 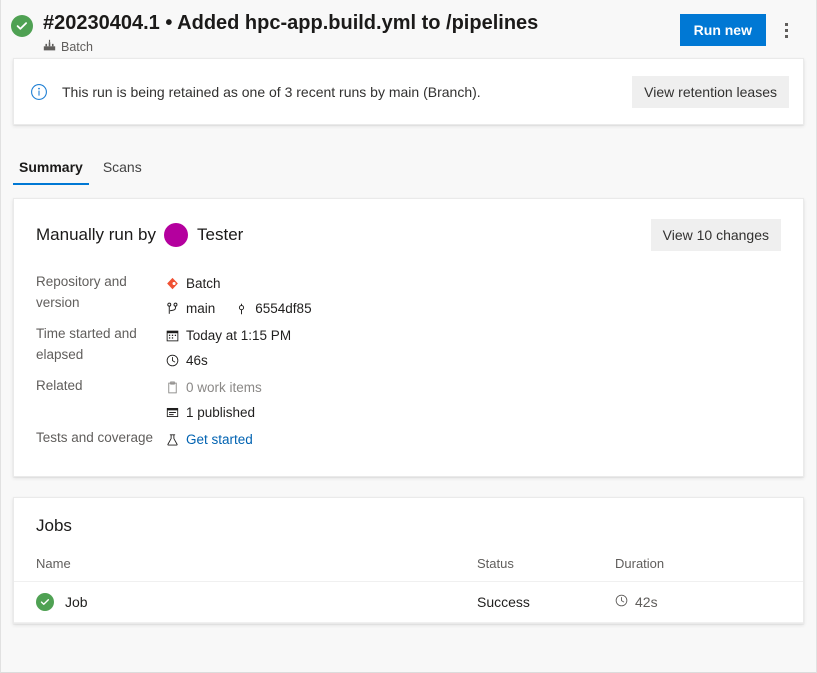 I want to click on view-retention-leases-button: View retention leases, so click(x=710, y=91).